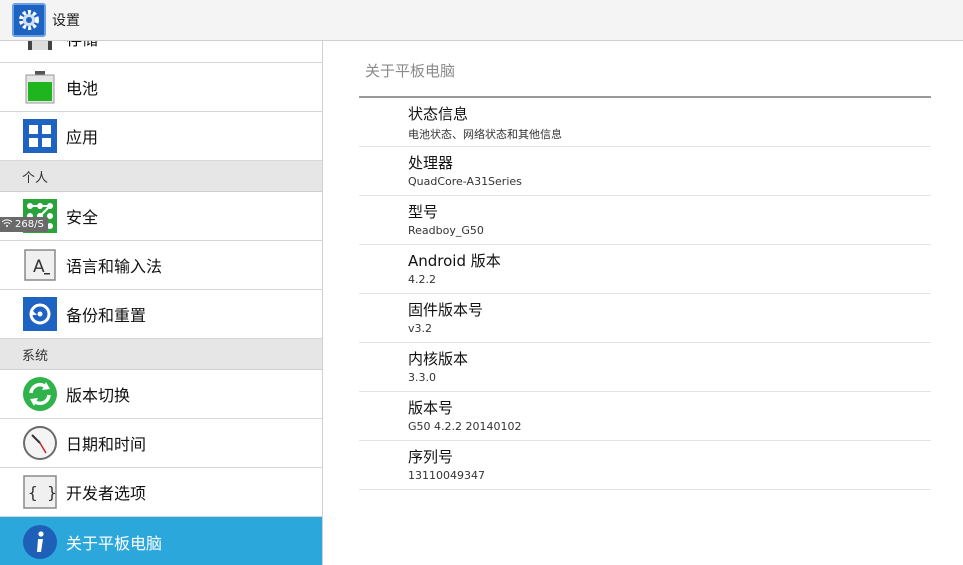 The image size is (963, 565). Describe the element at coordinates (161, 443) in the screenshot. I see `sidebar-item-date-time: 日期和时间` at that location.